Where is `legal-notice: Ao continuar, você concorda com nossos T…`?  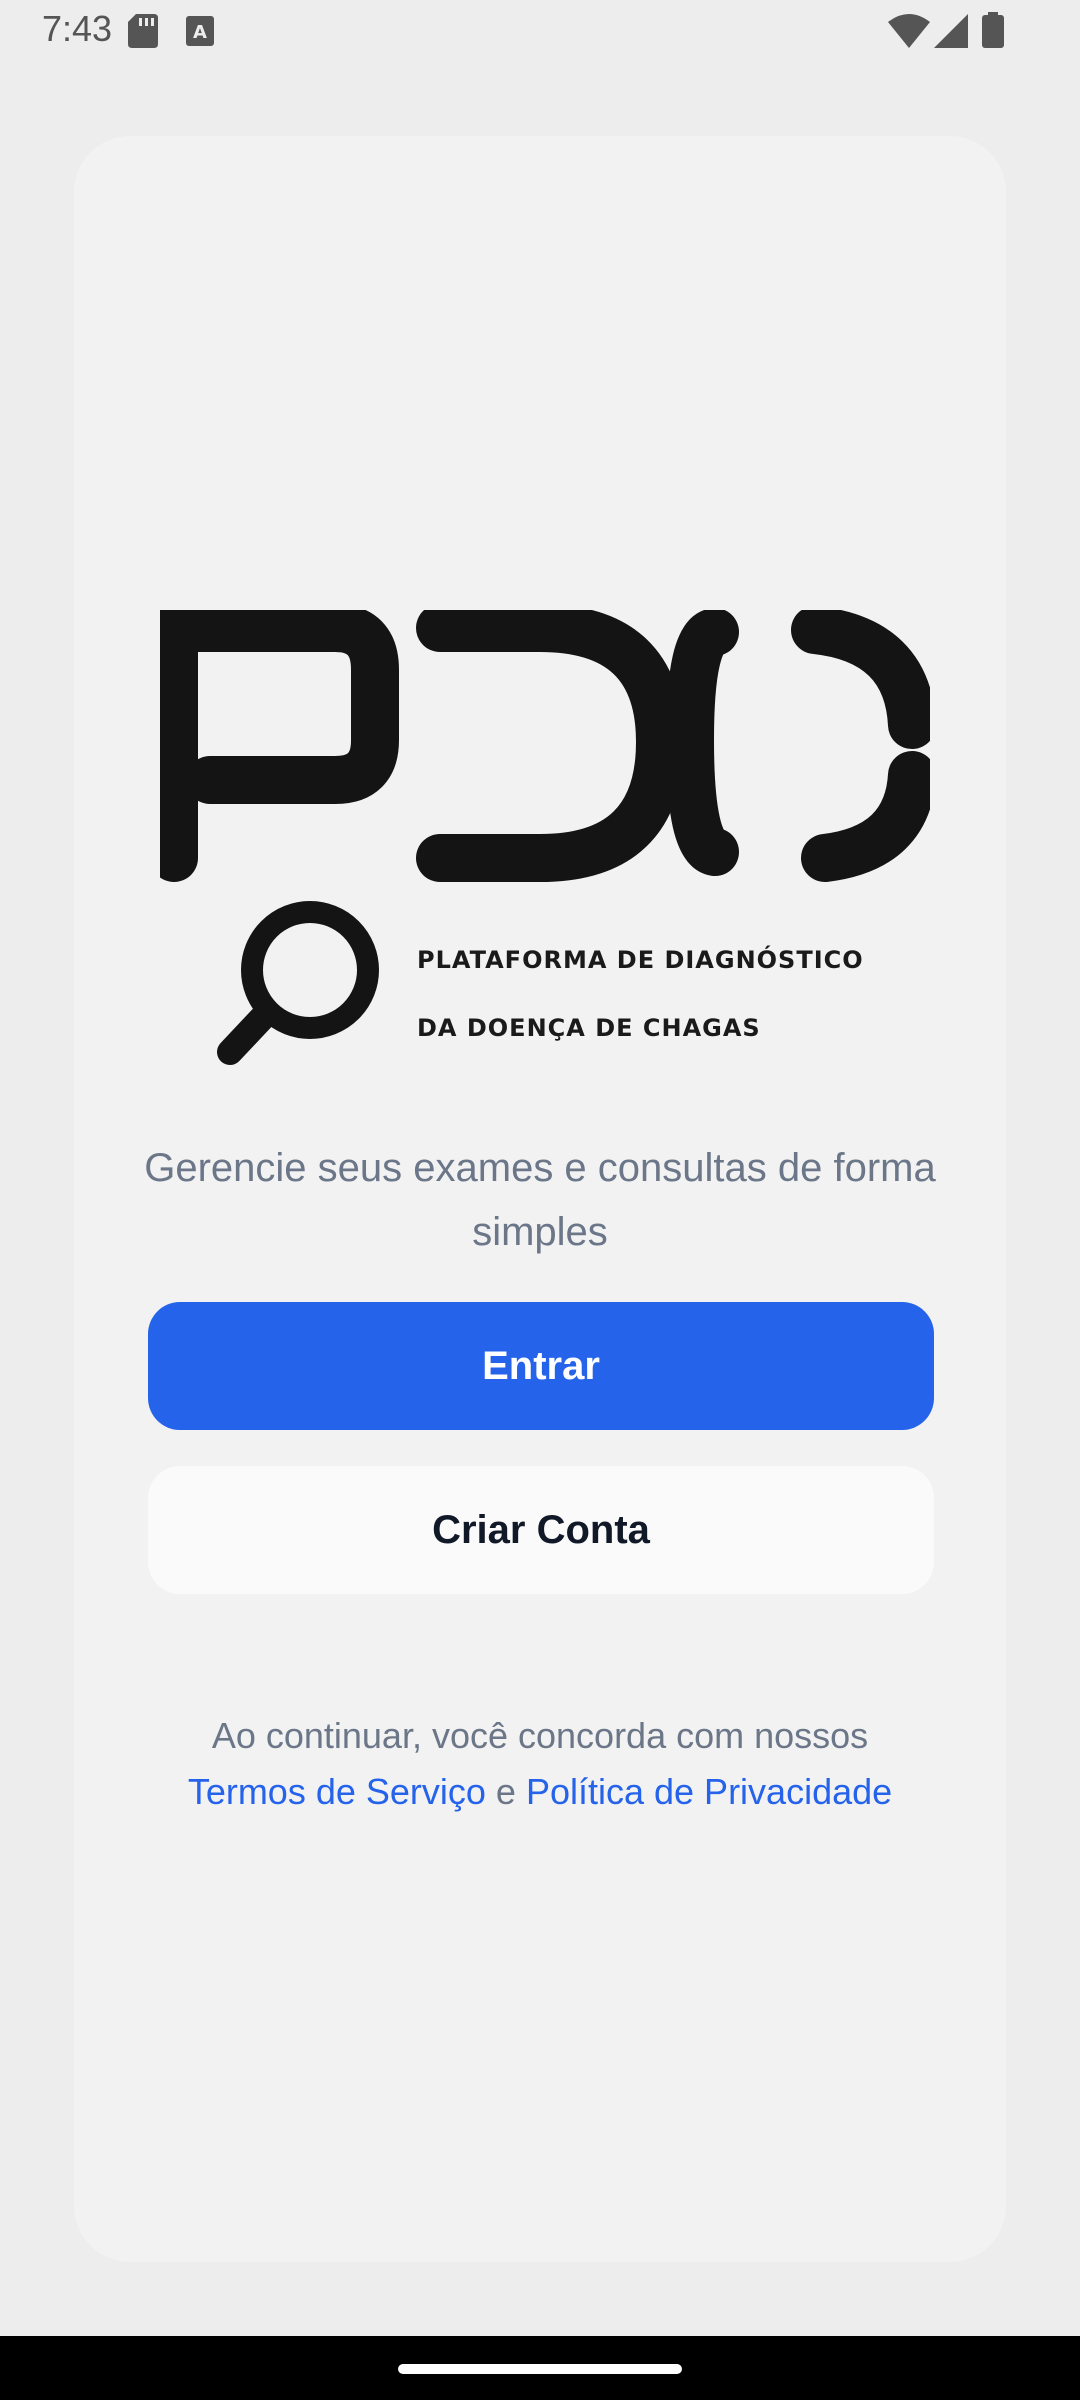
legal-notice: Ao continuar, você concorda com nossos T… is located at coordinates (540, 1764).